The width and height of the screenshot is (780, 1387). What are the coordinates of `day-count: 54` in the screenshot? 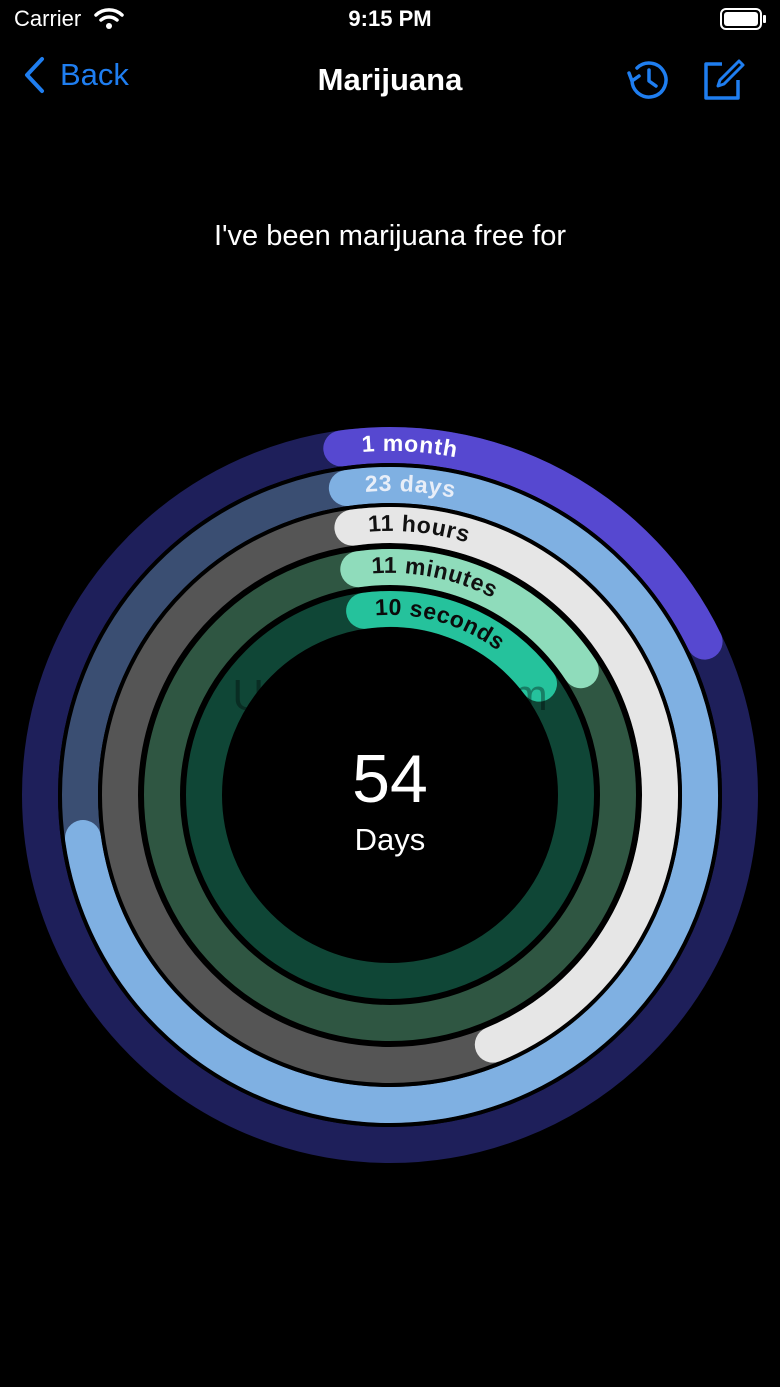 It's located at (390, 779).